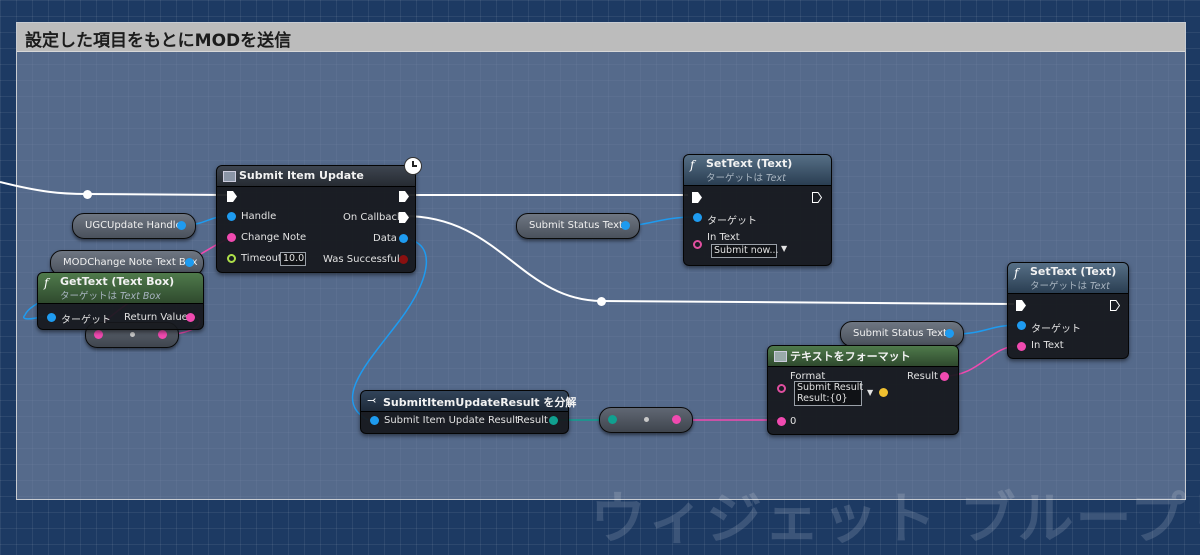 This screenshot has width=1200, height=555. I want to click on split-result-output-pin, so click(553, 420).